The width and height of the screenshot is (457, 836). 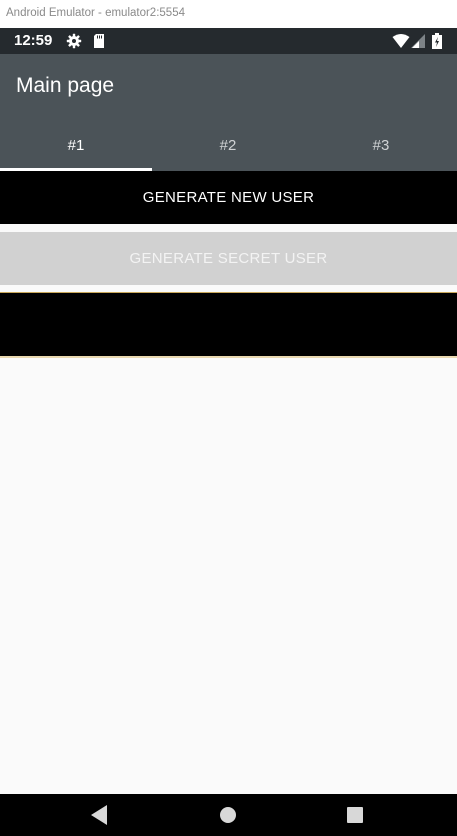 What do you see at coordinates (65, 85) in the screenshot?
I see `page-title: Main page` at bounding box center [65, 85].